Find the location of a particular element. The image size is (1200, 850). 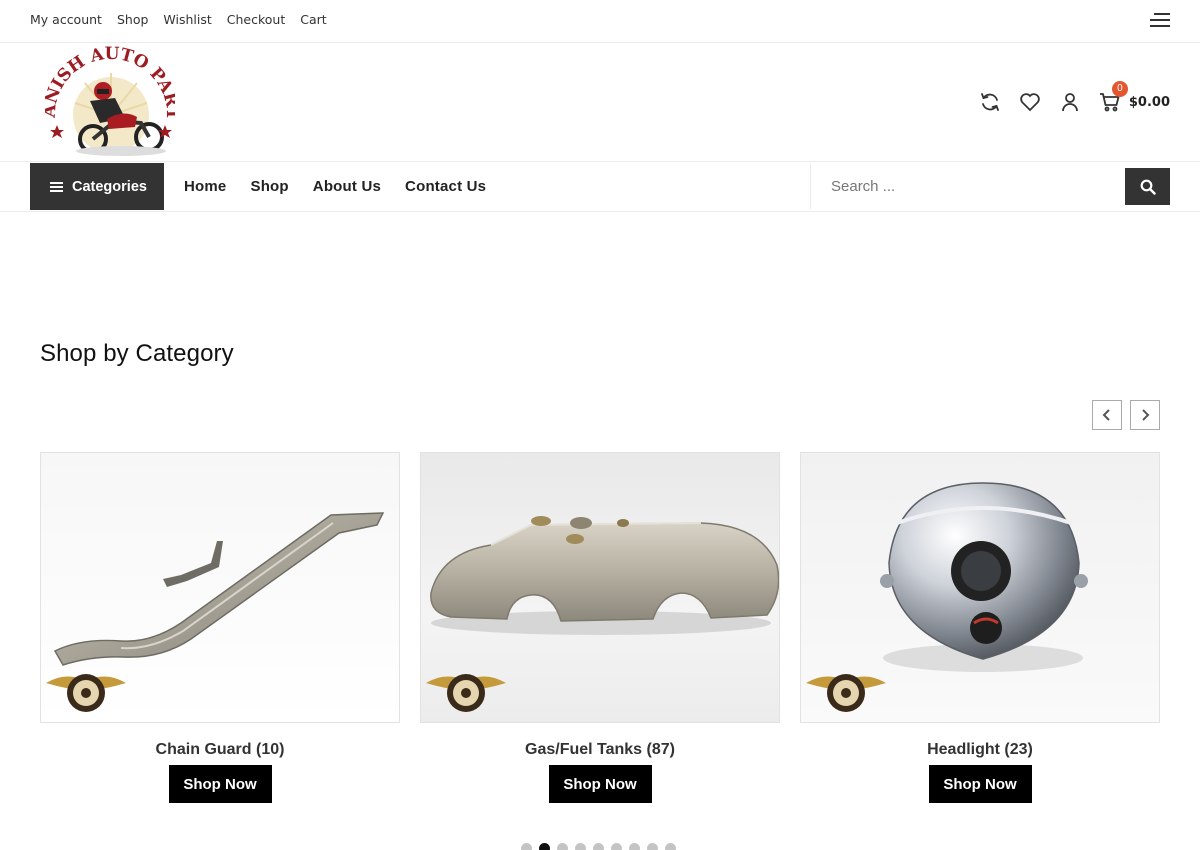

nav-link-about-us: About Us is located at coordinates (347, 186).